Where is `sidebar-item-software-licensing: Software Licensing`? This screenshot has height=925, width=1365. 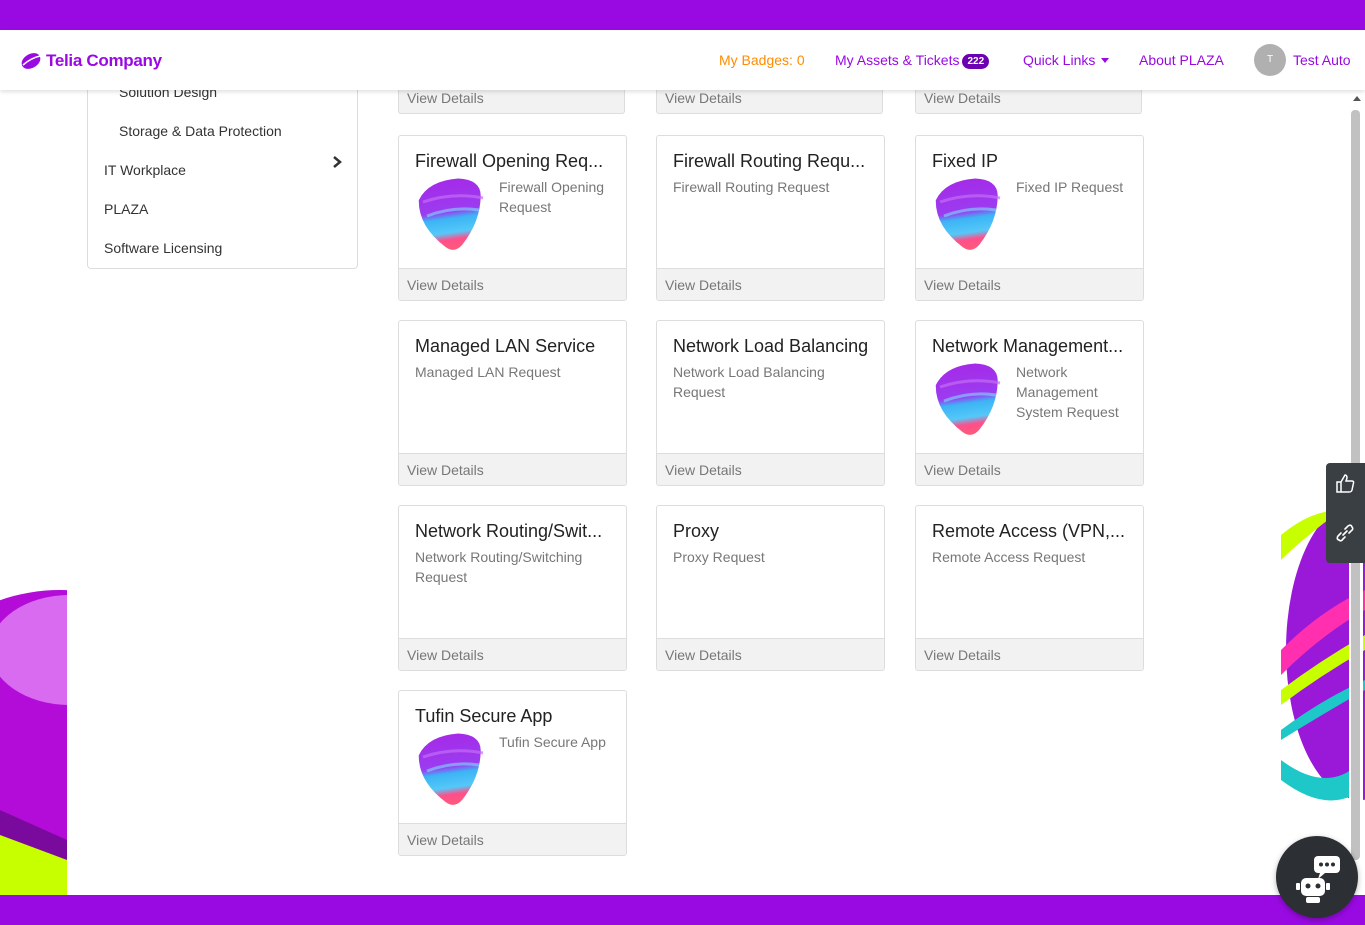
sidebar-item-software-licensing: Software Licensing is located at coordinates (163, 248).